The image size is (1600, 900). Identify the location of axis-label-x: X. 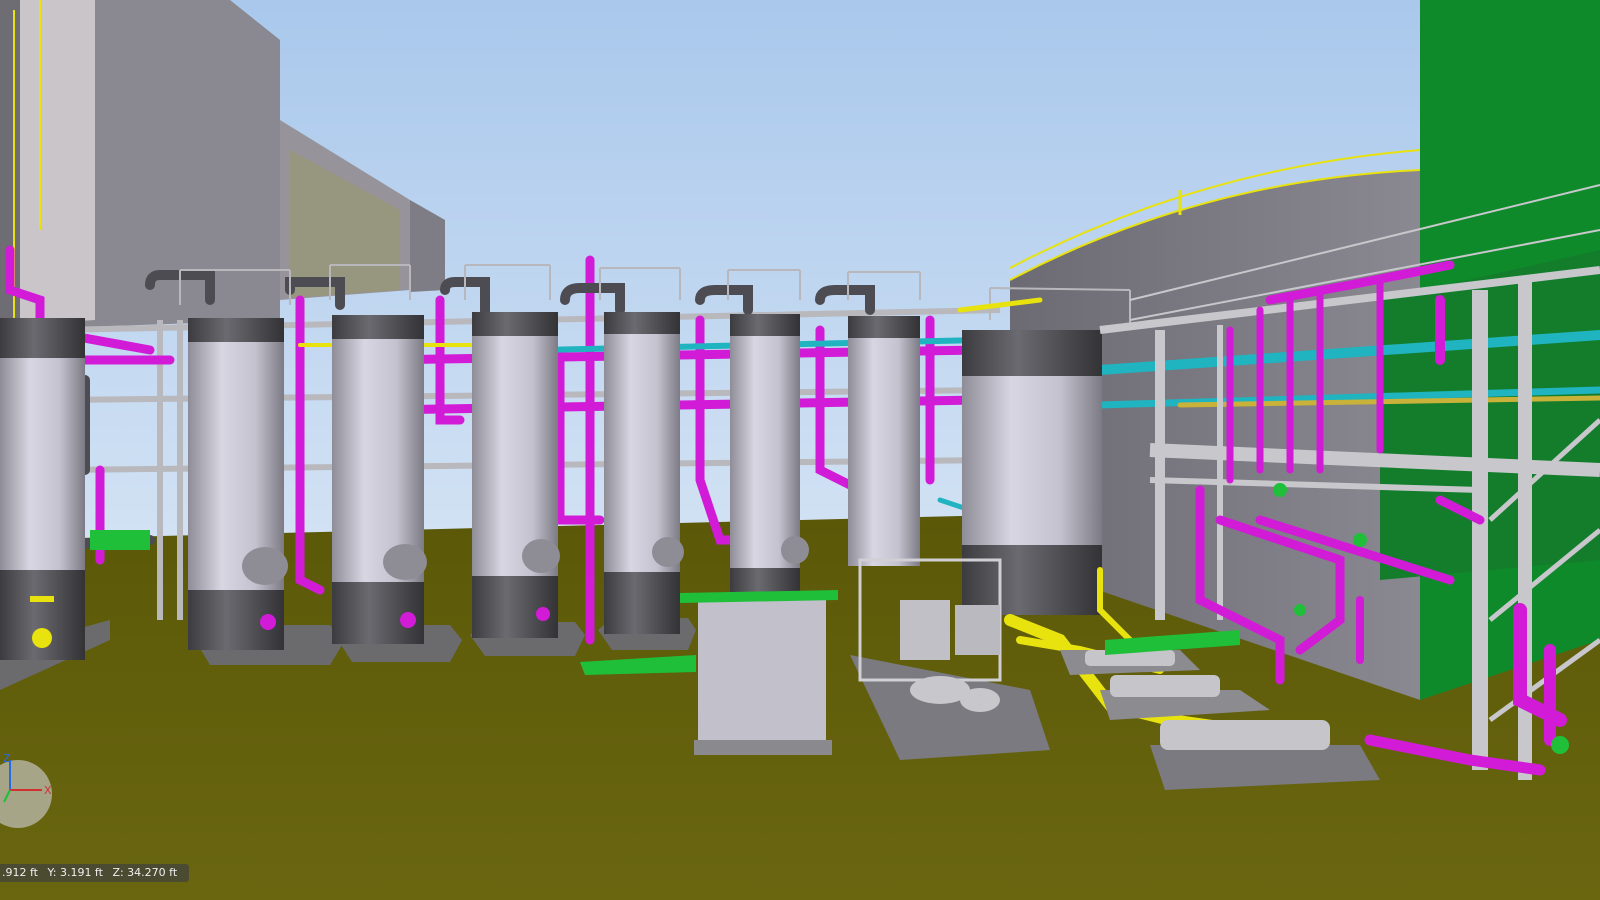
(48, 790).